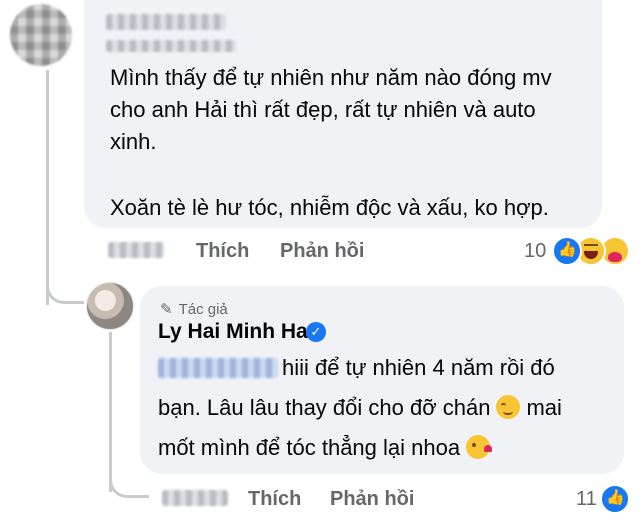 The width and height of the screenshot is (644, 528). I want to click on reply-line: bạn. Lâu lâu thay đổi cho đỡ chán mai, so click(360, 408).